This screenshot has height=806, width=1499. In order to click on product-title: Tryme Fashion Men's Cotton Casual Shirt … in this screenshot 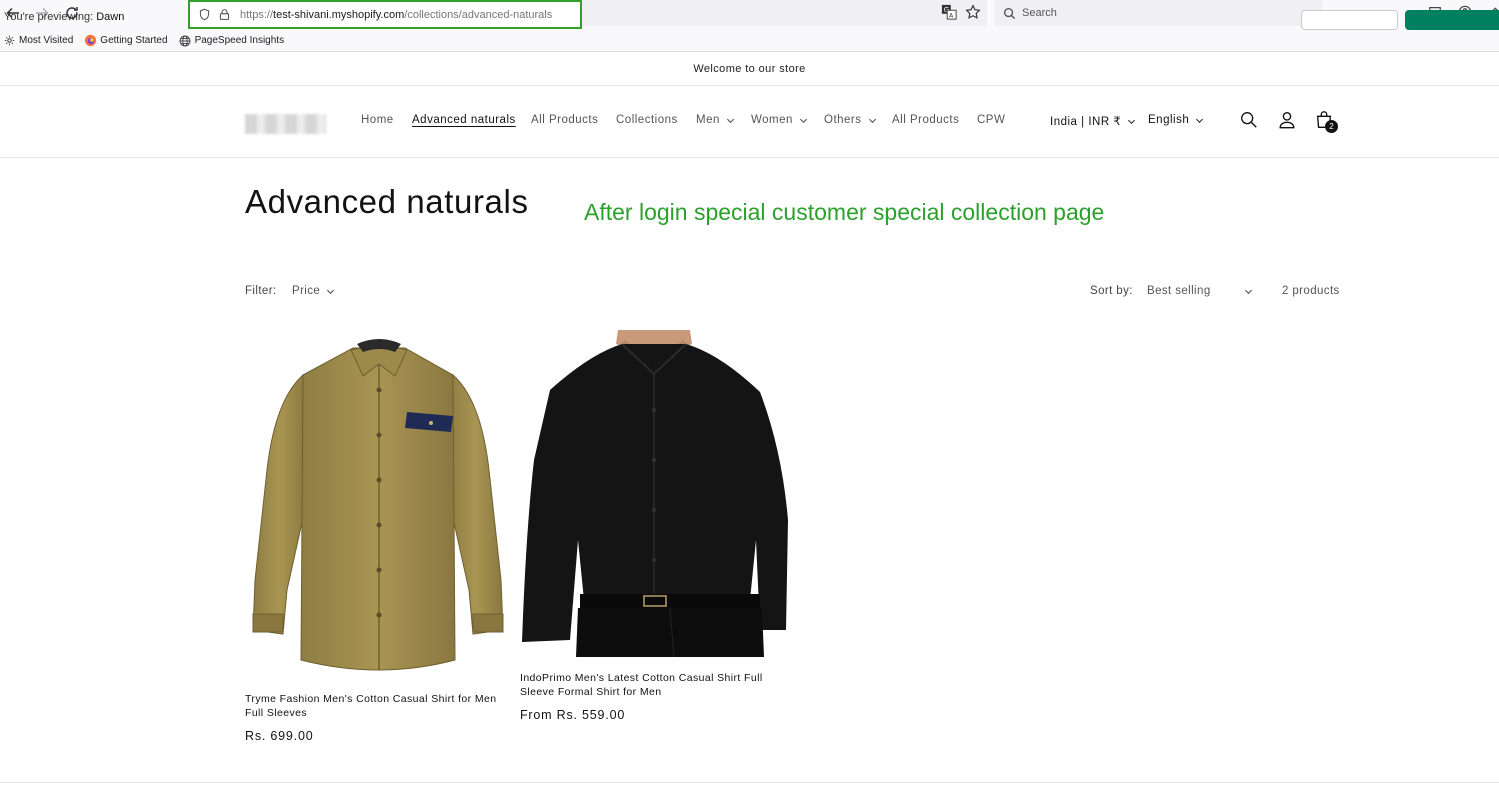, I will do `click(379, 706)`.